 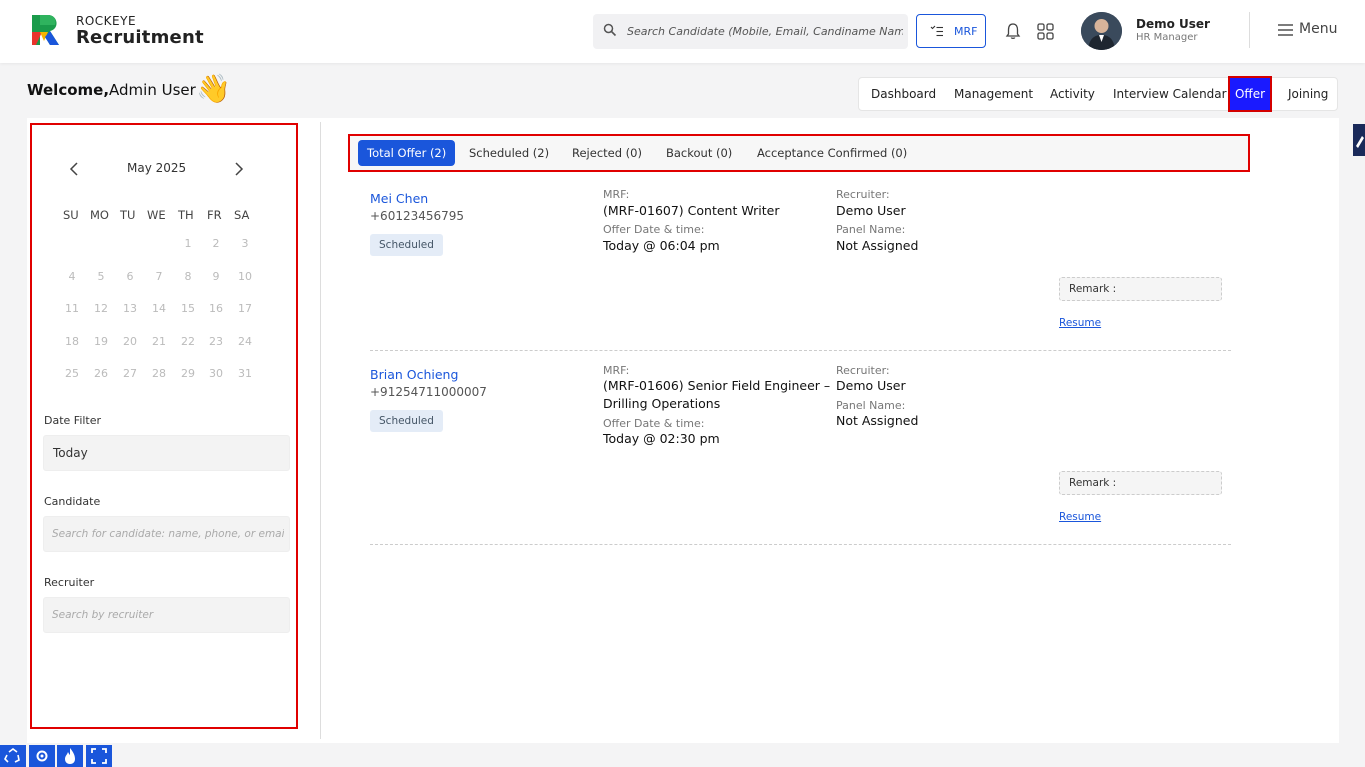 I want to click on search-input, so click(x=765, y=31).